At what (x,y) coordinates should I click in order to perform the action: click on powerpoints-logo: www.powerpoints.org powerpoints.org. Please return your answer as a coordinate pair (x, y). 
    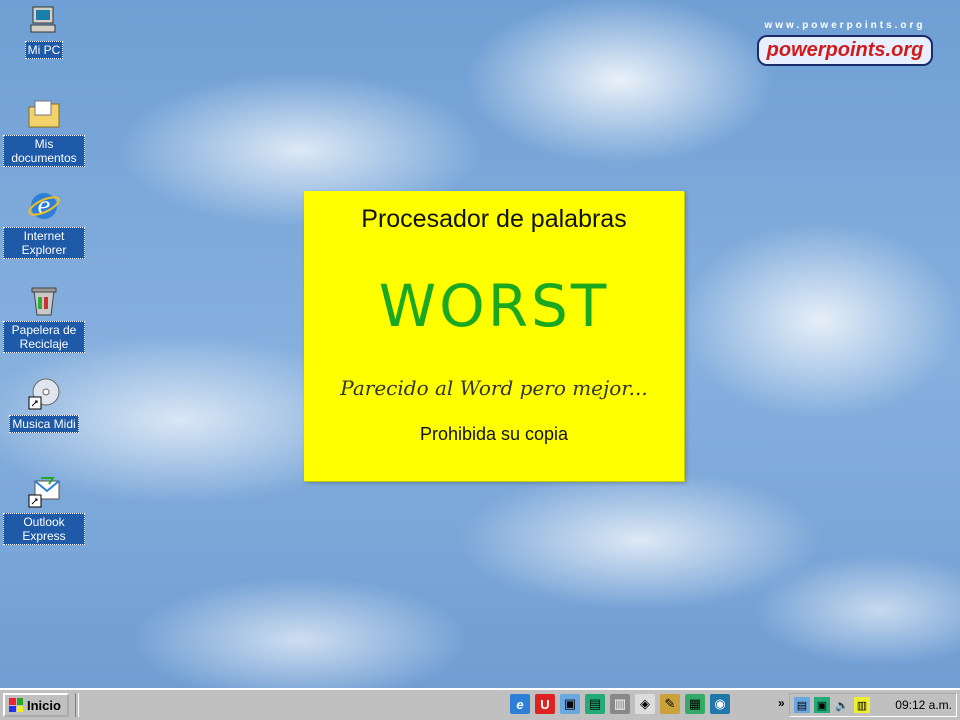
    Looking at the image, I should click on (845, 43).